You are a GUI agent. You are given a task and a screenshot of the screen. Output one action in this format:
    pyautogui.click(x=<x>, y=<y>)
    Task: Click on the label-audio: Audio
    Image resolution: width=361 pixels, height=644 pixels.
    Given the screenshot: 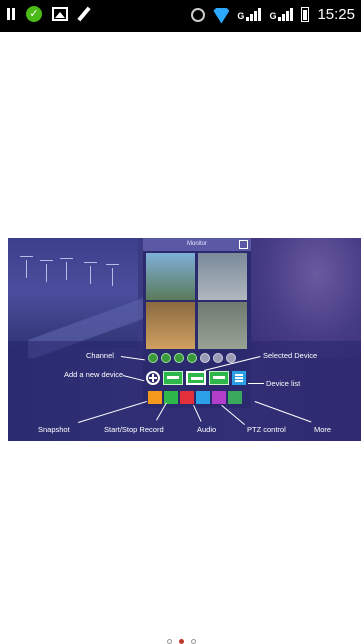 What is the action you would take?
    pyautogui.click(x=207, y=429)
    